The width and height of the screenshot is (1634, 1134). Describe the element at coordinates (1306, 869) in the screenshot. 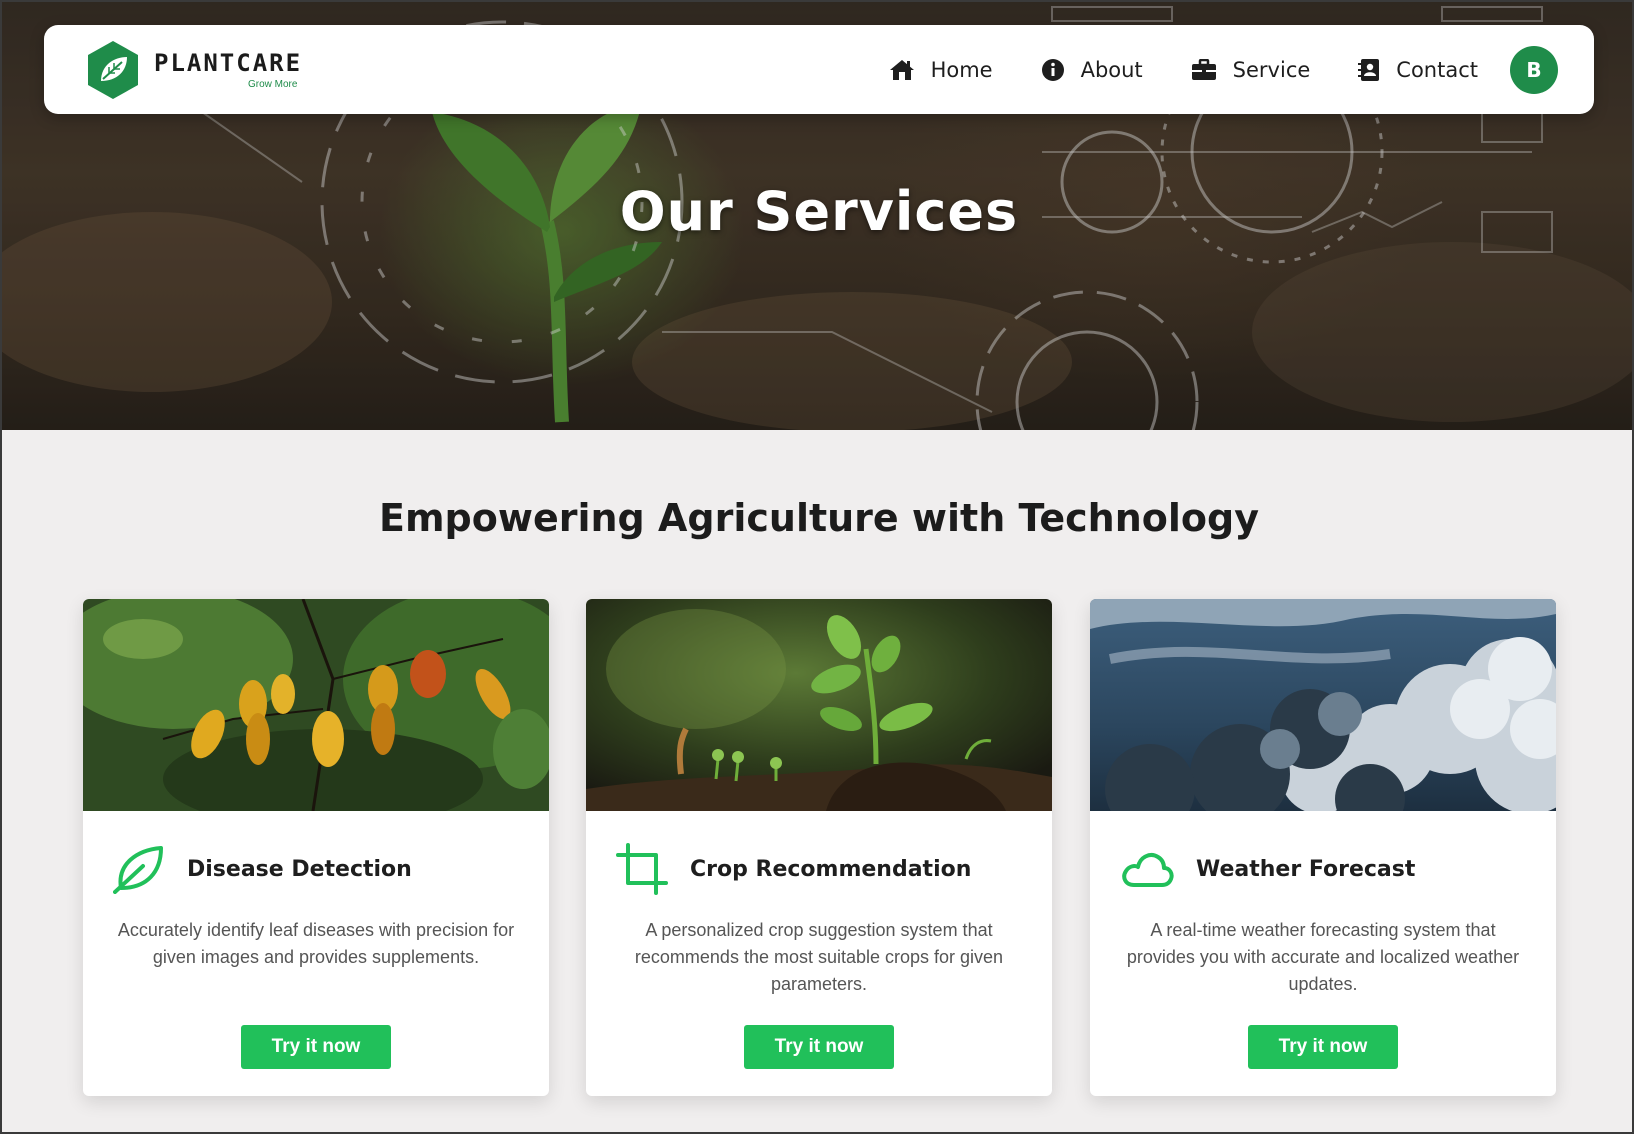

I see `card-title: Weather Forecast` at that location.